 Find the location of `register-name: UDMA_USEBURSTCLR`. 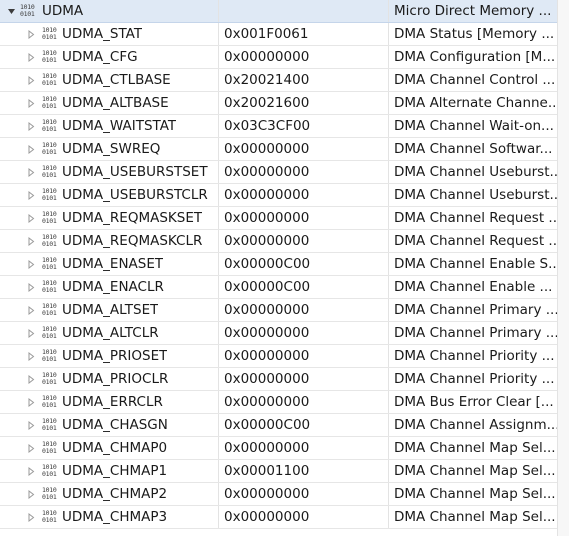

register-name: UDMA_USEBURSTCLR is located at coordinates (135, 195).